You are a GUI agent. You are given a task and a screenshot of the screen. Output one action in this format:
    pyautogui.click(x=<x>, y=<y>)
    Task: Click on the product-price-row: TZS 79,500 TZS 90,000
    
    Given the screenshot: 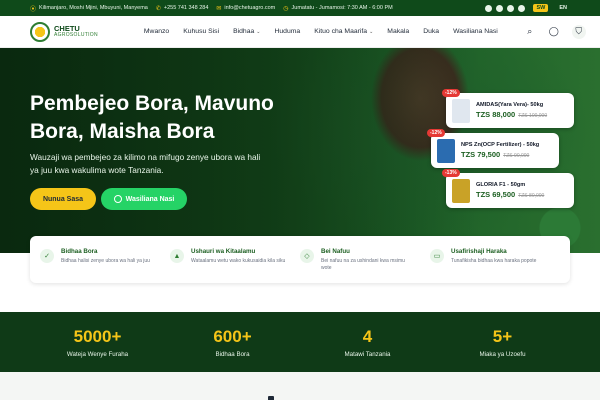 What is the action you would take?
    pyautogui.click(x=500, y=154)
    